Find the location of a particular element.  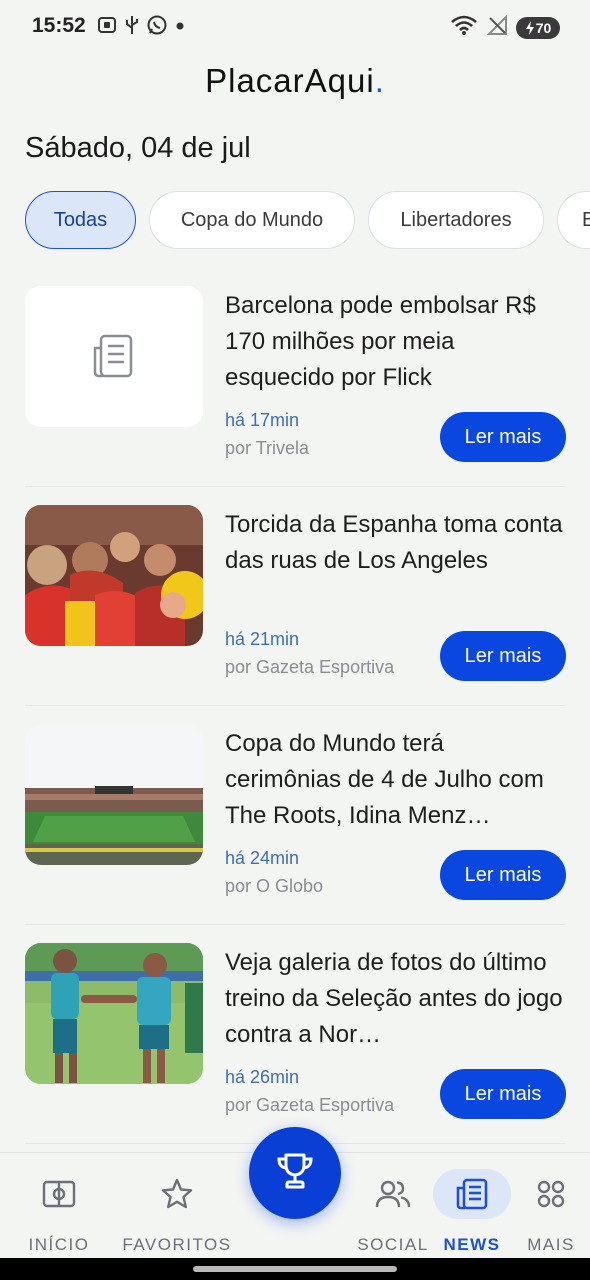

status-time: 15:52 is located at coordinates (59, 25).